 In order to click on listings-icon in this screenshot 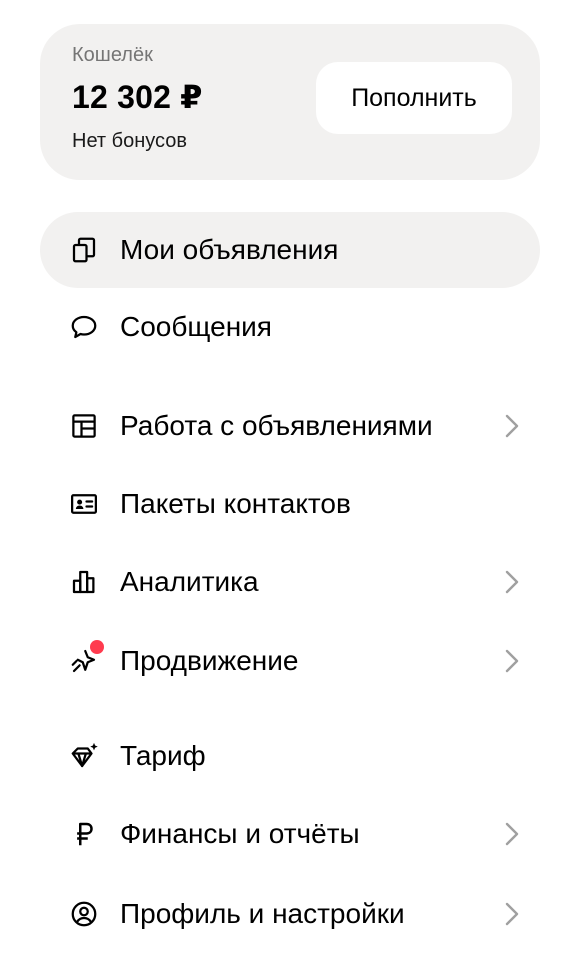, I will do `click(84, 250)`.